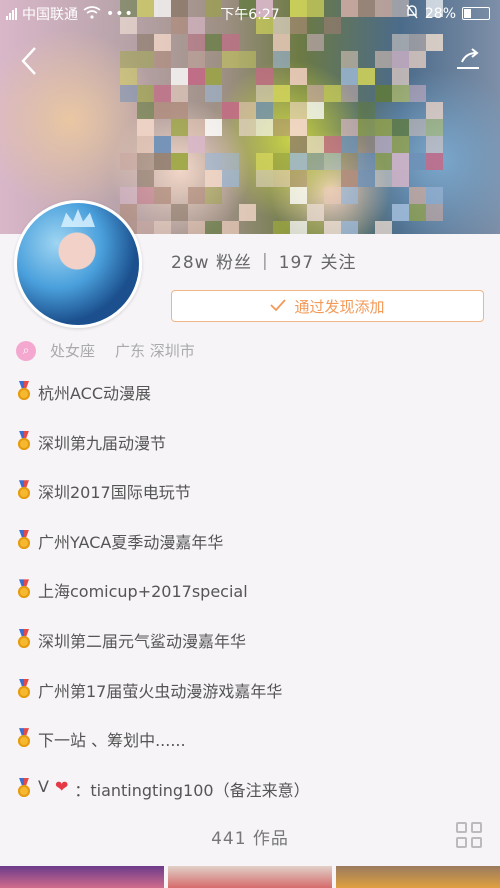 The height and width of the screenshot is (888, 500). What do you see at coordinates (78, 264) in the screenshot?
I see `avatar` at bounding box center [78, 264].